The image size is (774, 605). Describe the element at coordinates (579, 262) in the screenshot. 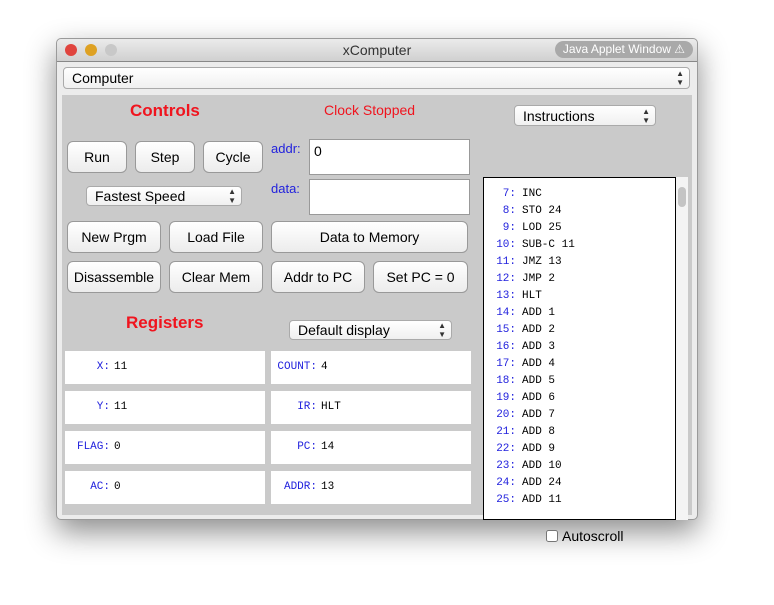

I see `instruction-row: 11: JMZ 13` at that location.